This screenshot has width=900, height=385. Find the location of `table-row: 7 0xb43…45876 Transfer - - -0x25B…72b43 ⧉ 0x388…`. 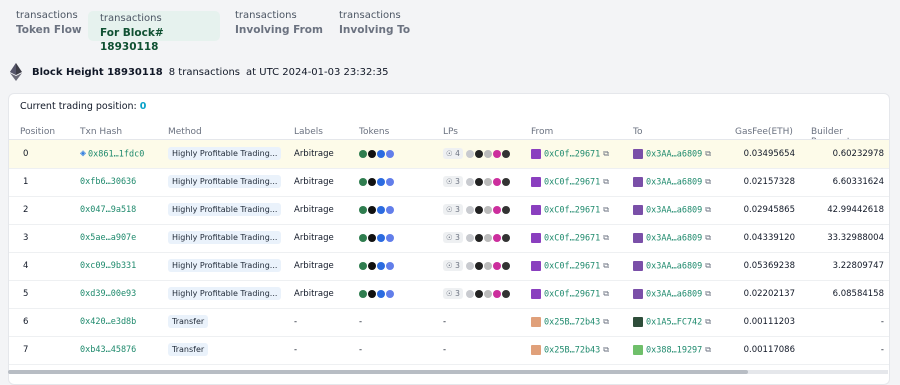

table-row: 7 0xb43…45876 Transfer - - -0x25B…72b43 ⧉ 0x388… is located at coordinates (449, 350).